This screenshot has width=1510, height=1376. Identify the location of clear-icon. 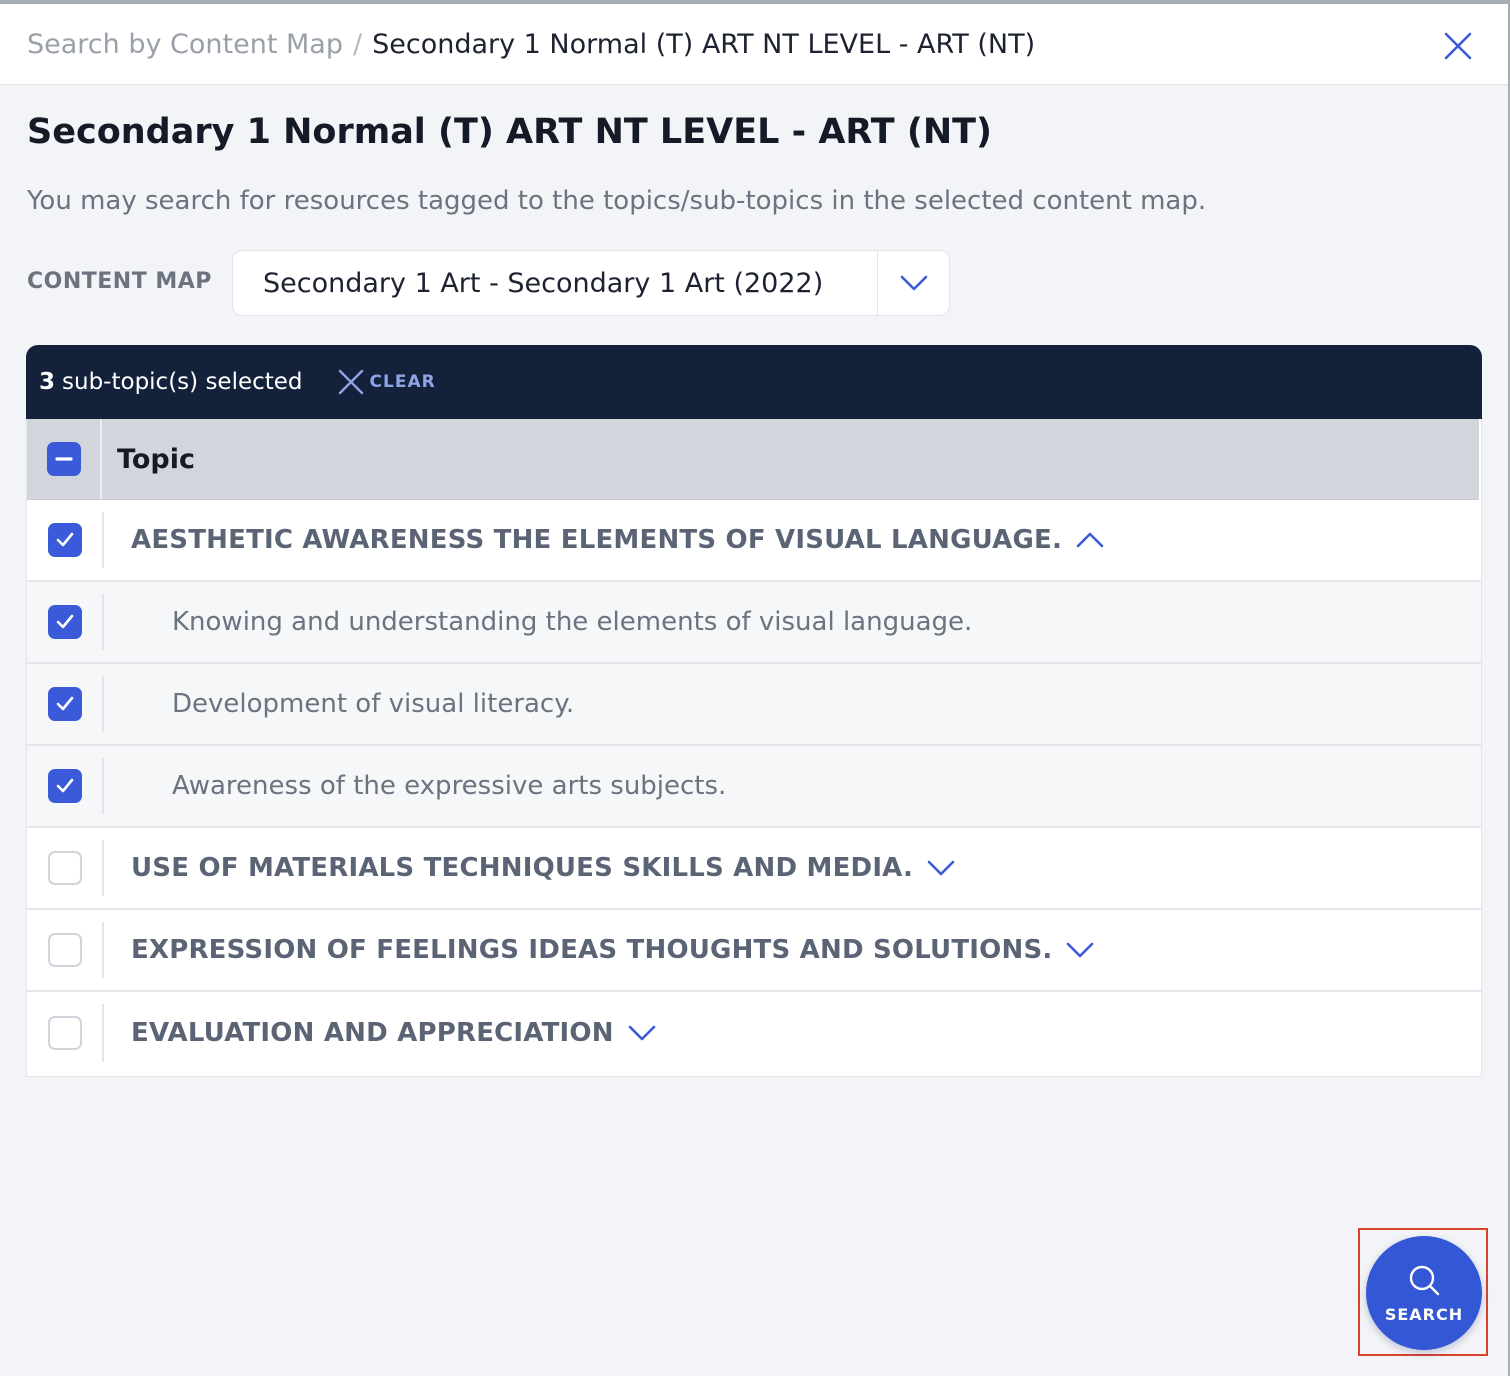
(350, 382).